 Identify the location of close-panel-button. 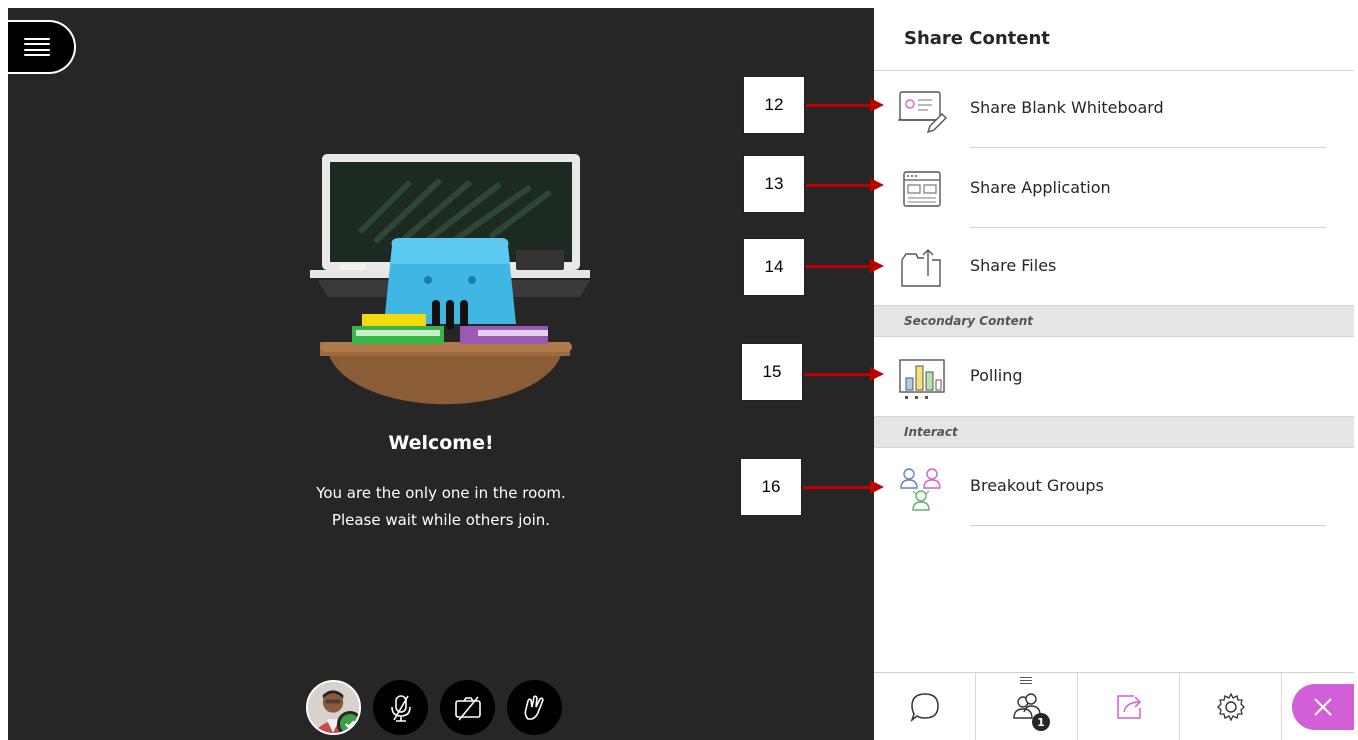
(1323, 707).